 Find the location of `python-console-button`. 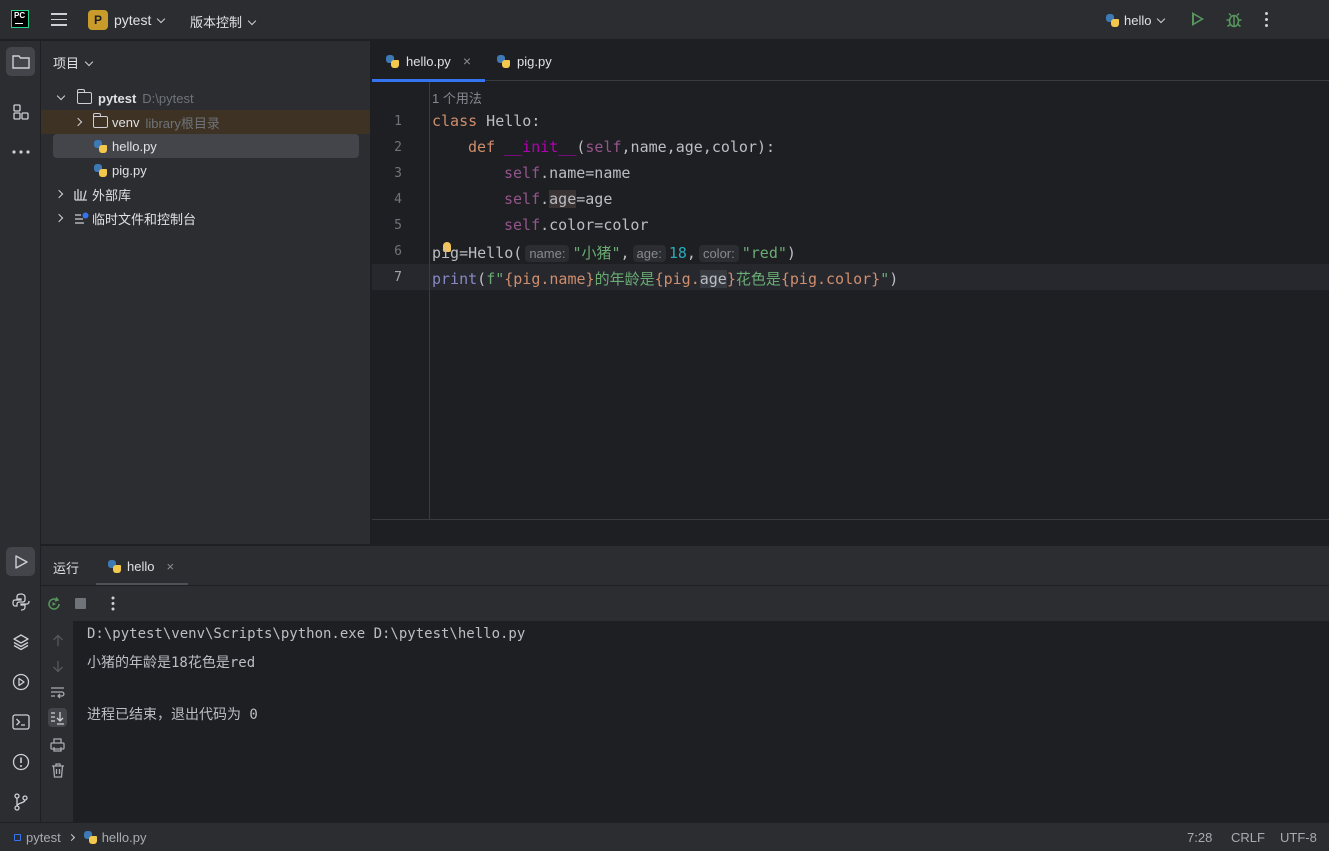

python-console-button is located at coordinates (20, 601).